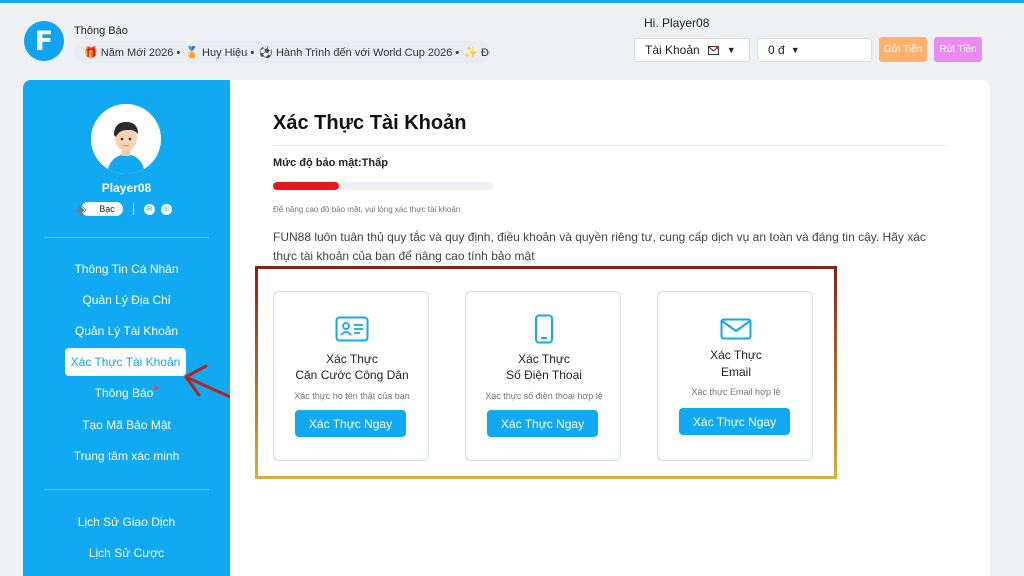 The height and width of the screenshot is (576, 1024). Describe the element at coordinates (330, 163) in the screenshot. I see `security-level-label: Mức độ bảo mật:Thấp` at that location.